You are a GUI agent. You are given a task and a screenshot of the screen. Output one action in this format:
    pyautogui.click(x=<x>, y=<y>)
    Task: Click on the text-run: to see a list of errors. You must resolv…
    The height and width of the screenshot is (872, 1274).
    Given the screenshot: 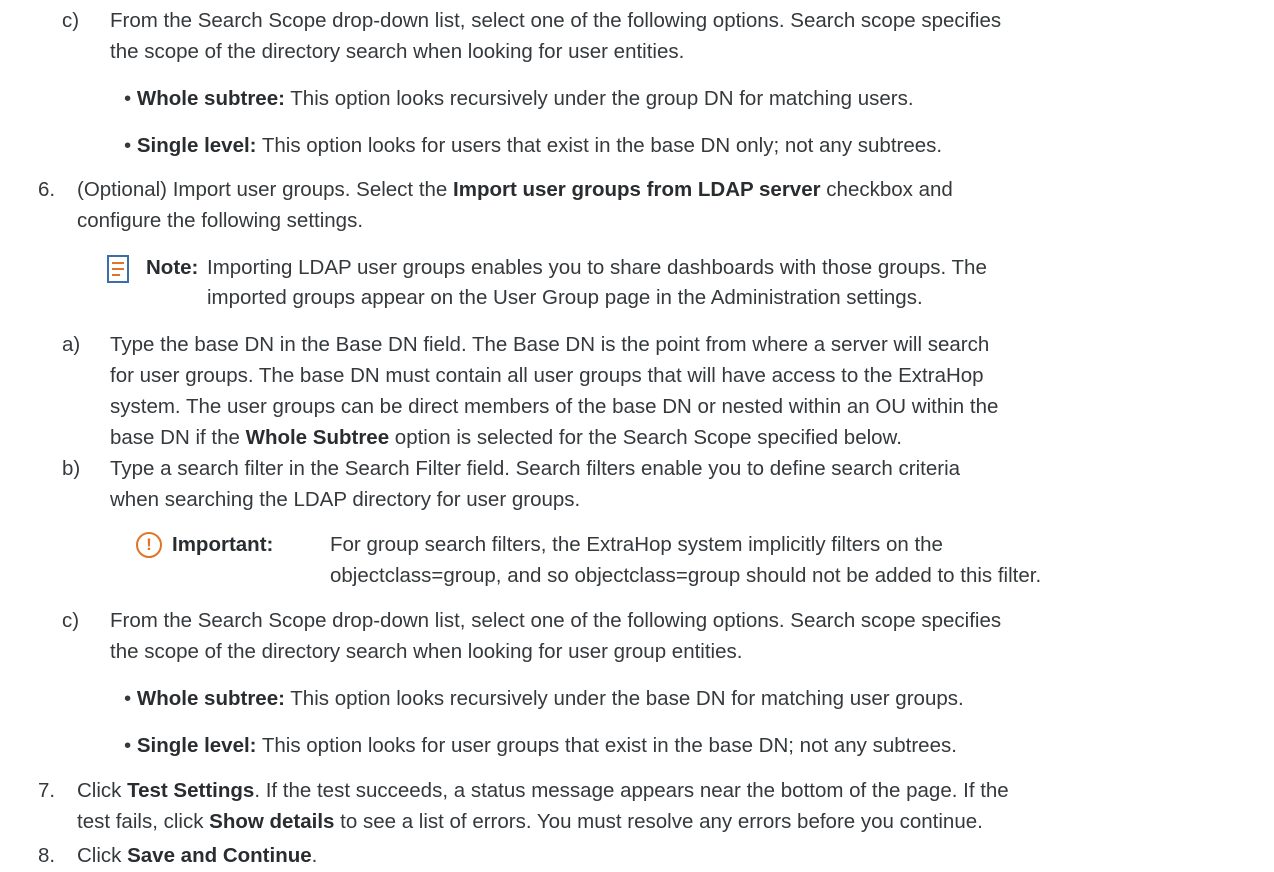 What is the action you would take?
    pyautogui.click(x=658, y=821)
    